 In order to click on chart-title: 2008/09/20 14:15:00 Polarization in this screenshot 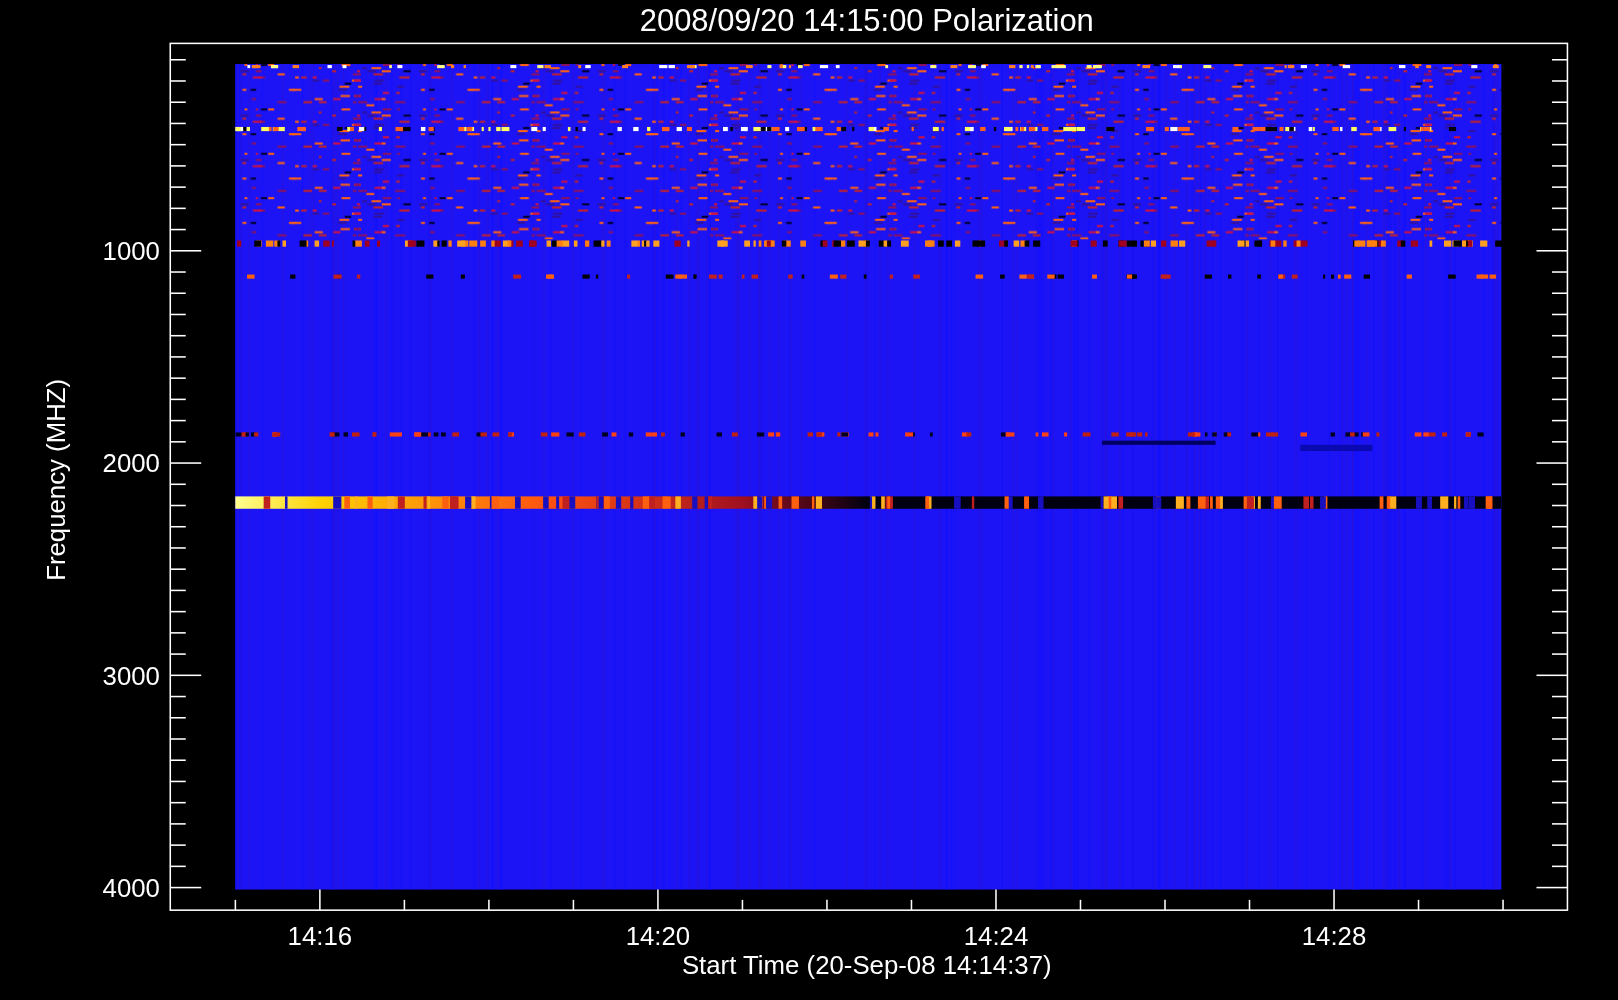, I will do `click(866, 20)`.